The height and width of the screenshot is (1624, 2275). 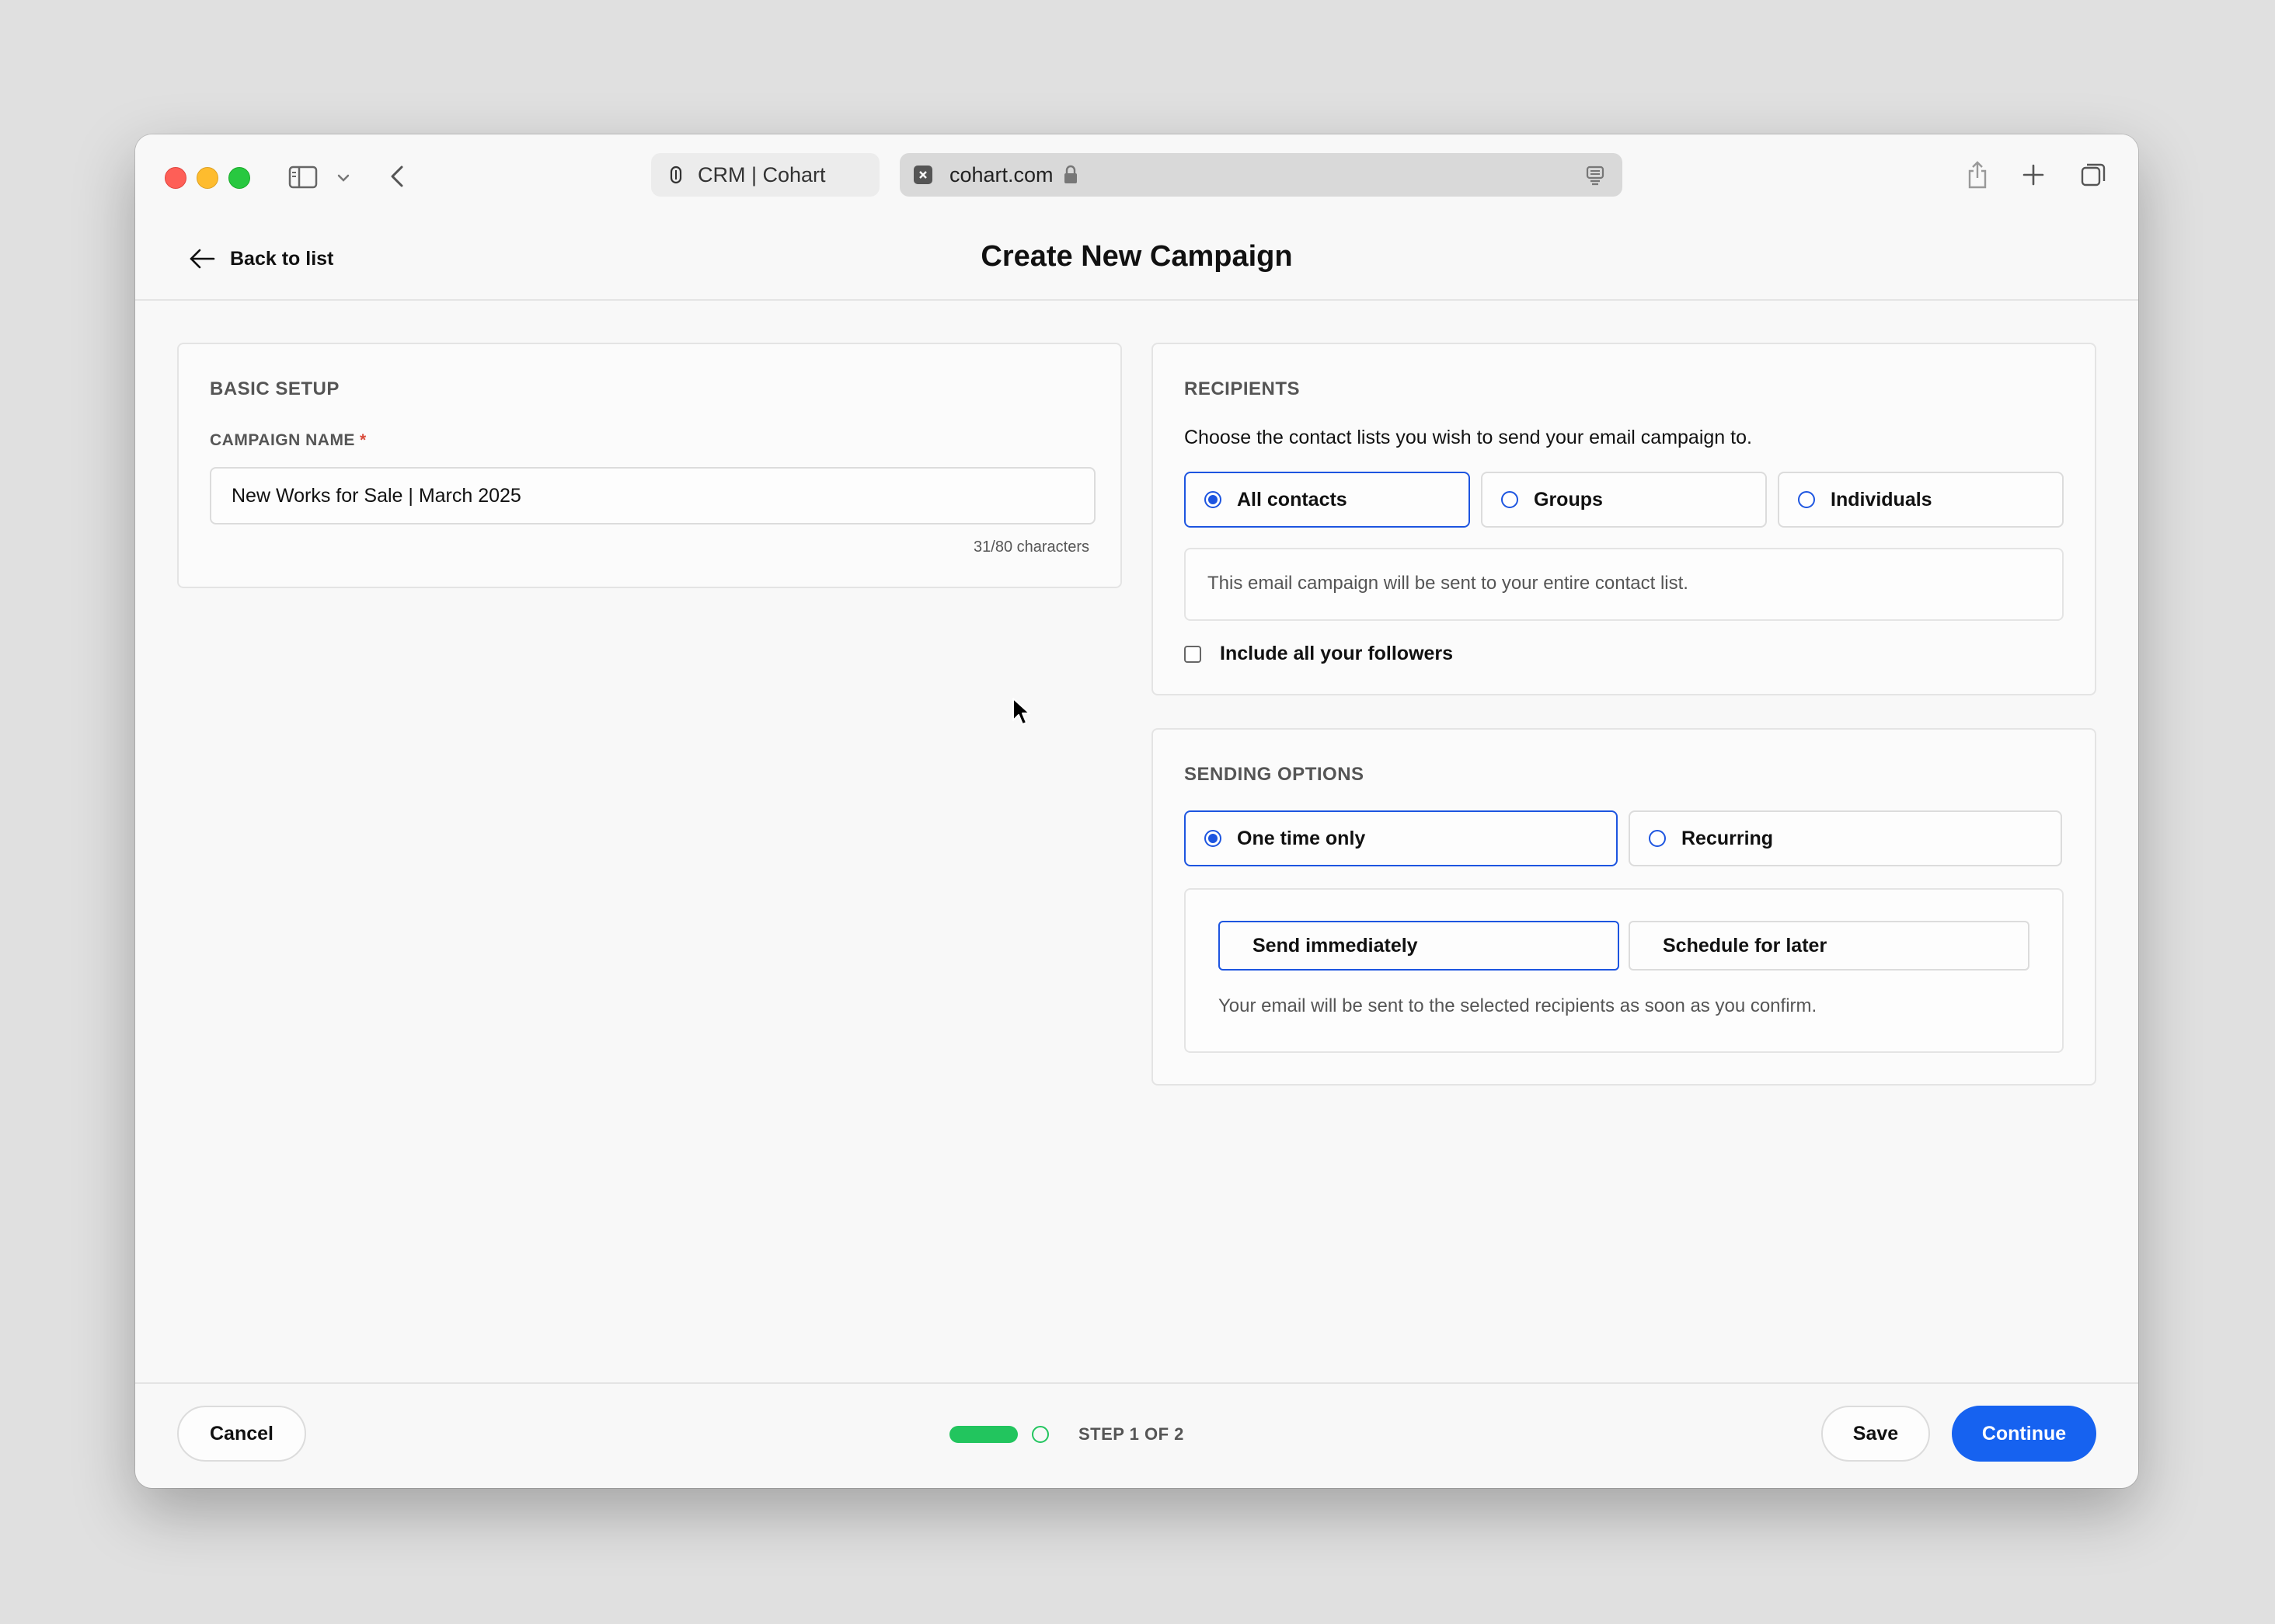 I want to click on include-followers-row: Include all your followers, so click(x=1318, y=654).